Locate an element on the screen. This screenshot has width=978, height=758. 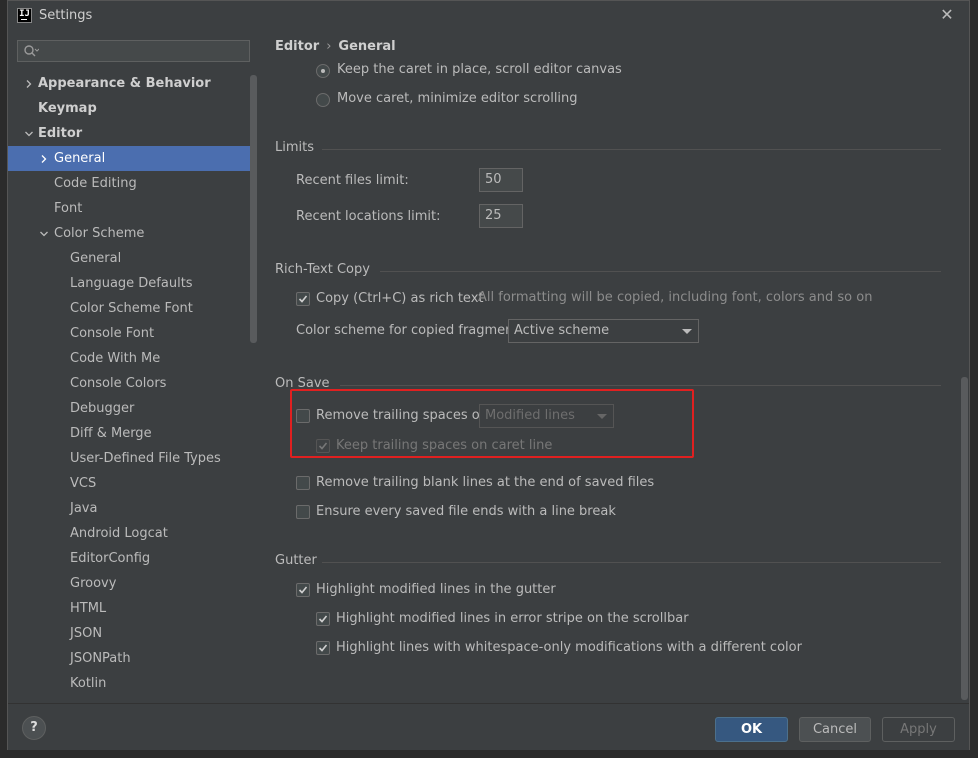
sidebar-item-label: Kotlin is located at coordinates (88, 683).